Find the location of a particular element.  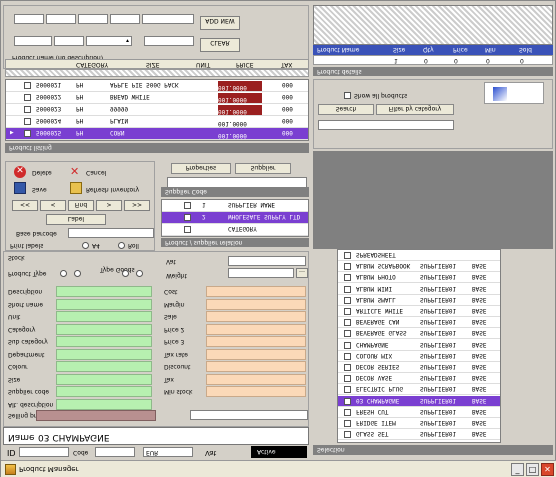

table-row: 5000025 PH CORN 001.0000 000 ▶ is located at coordinates (157, 134).